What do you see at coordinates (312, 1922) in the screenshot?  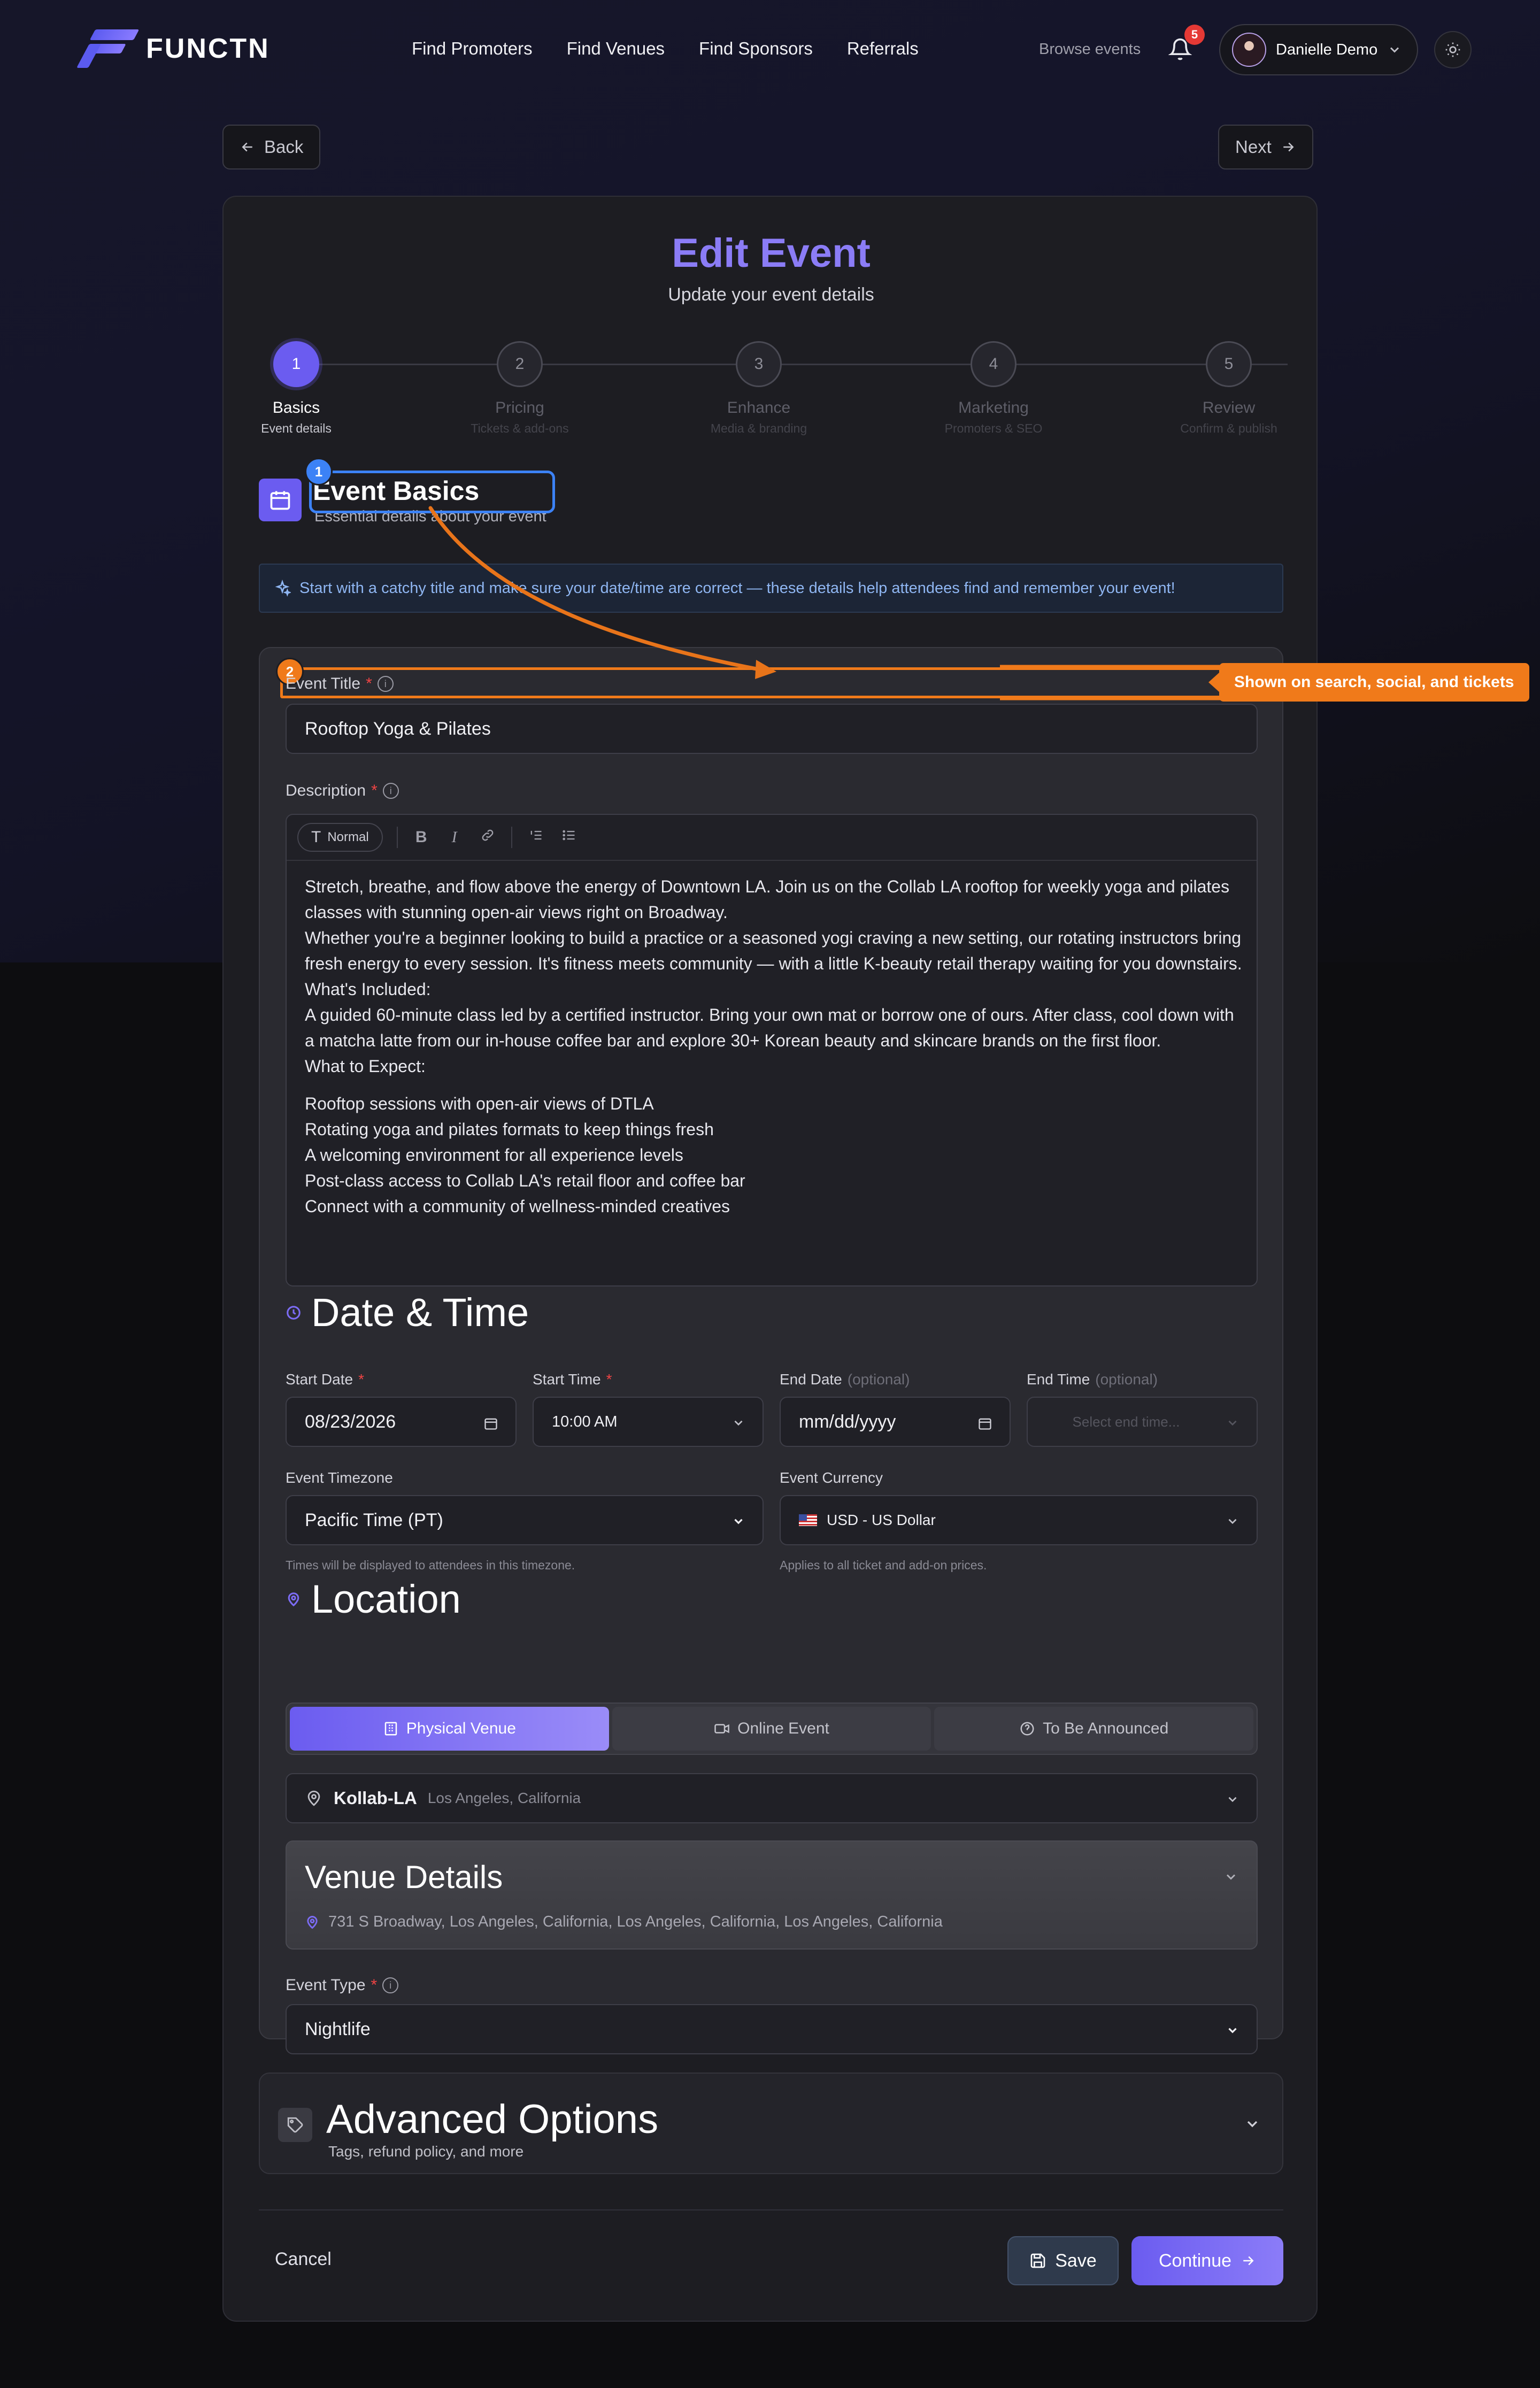 I see `map-pin-icon` at bounding box center [312, 1922].